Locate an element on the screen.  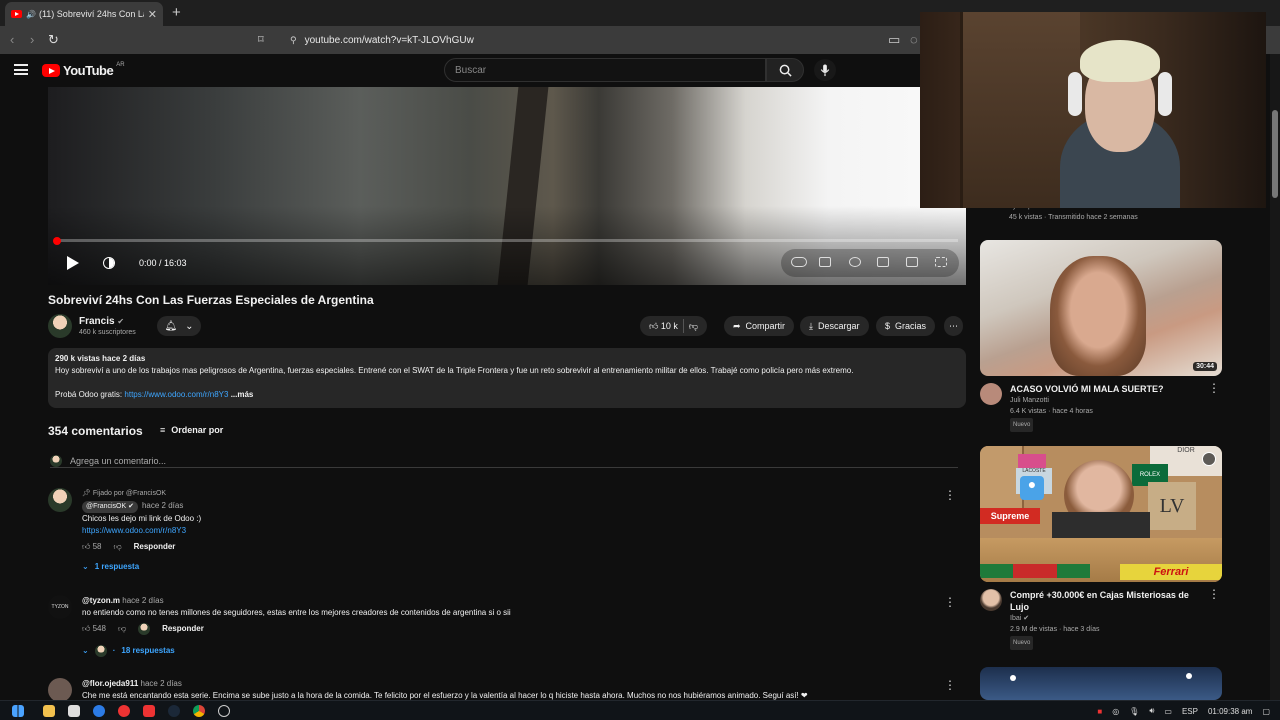
thanks-icon: $ is located at coordinates (888, 326).